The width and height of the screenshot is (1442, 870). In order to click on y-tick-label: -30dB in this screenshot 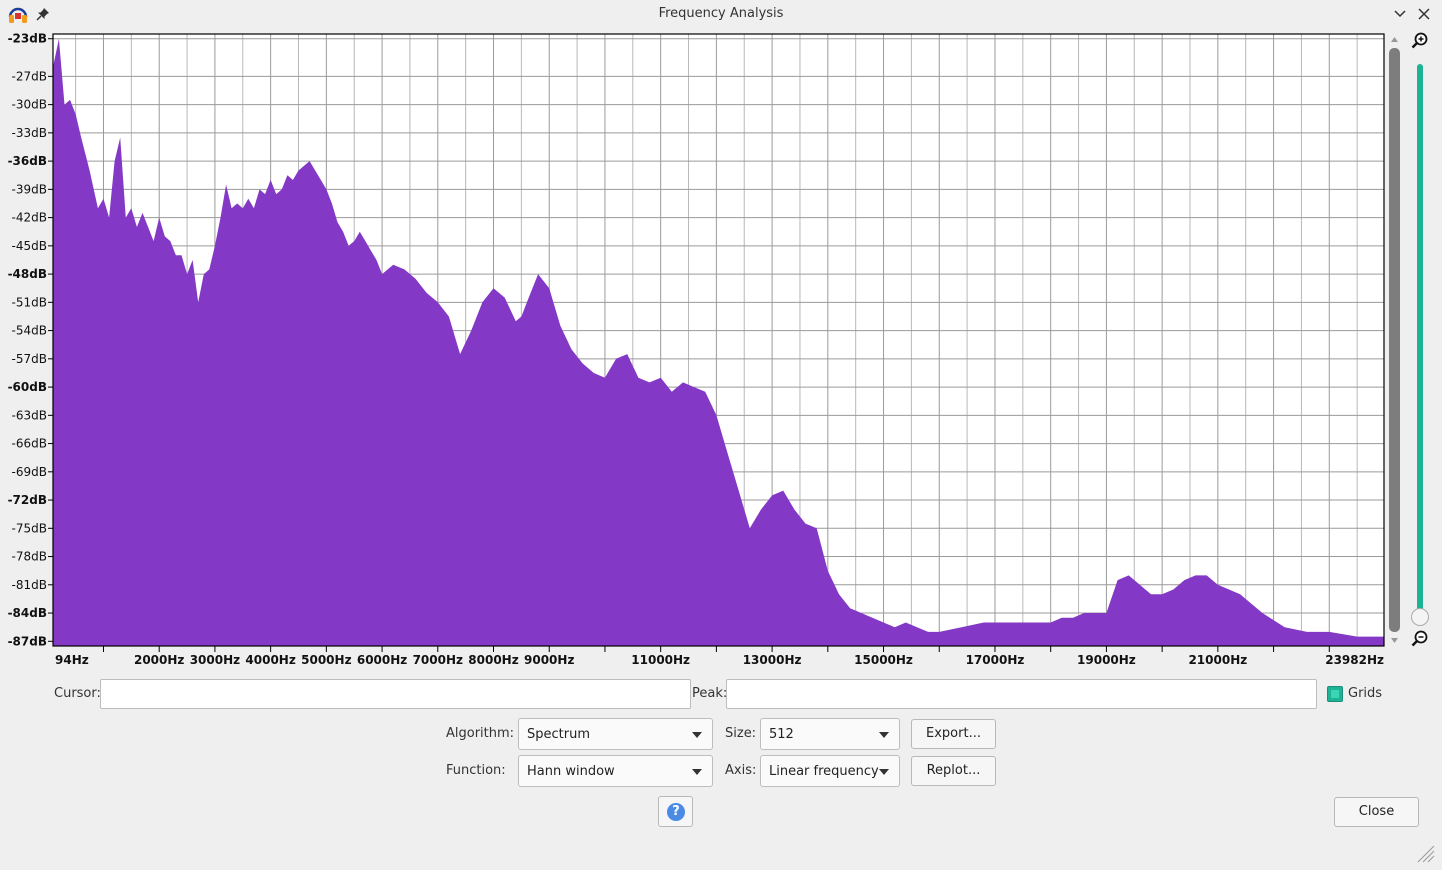, I will do `click(29, 105)`.